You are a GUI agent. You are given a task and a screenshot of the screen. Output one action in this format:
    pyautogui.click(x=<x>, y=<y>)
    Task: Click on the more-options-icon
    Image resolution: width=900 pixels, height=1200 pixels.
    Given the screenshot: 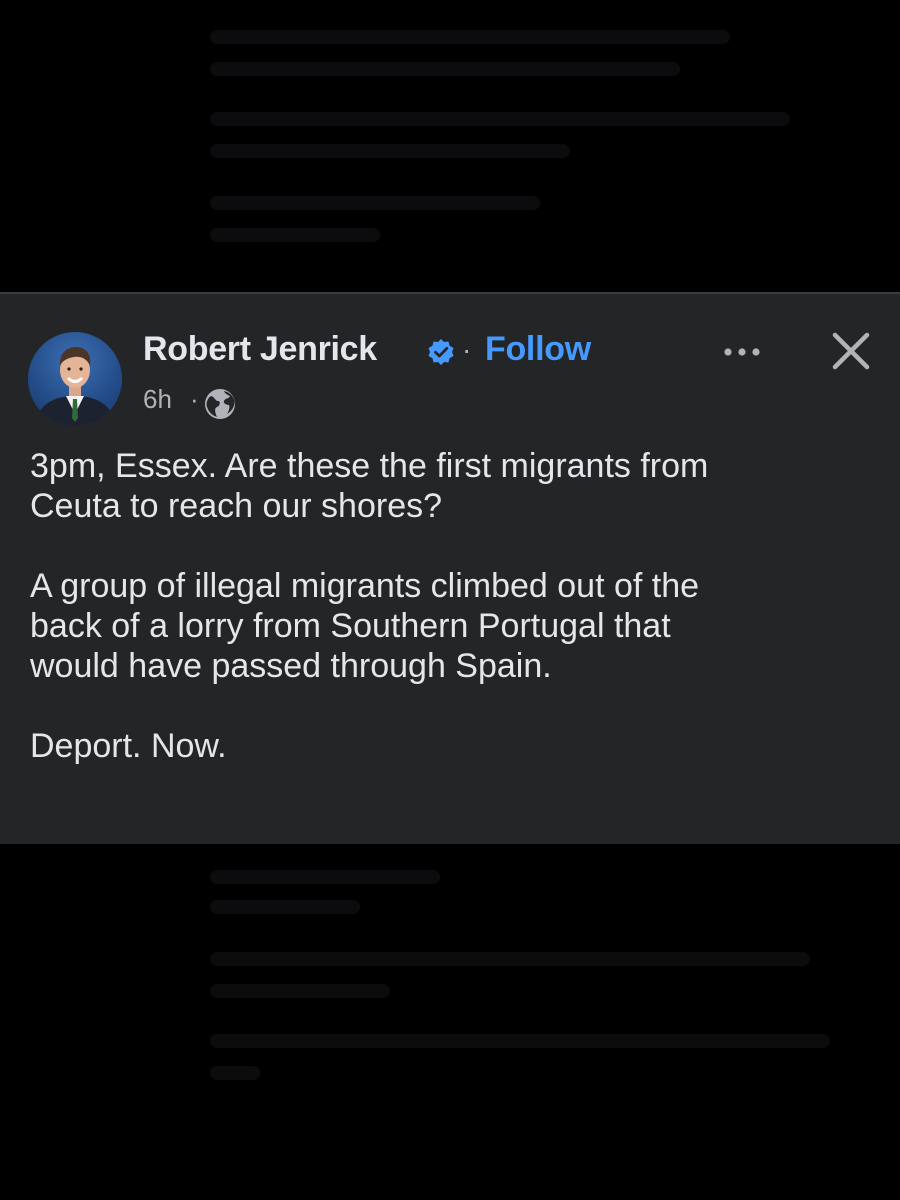 What is the action you would take?
    pyautogui.click(x=742, y=352)
    